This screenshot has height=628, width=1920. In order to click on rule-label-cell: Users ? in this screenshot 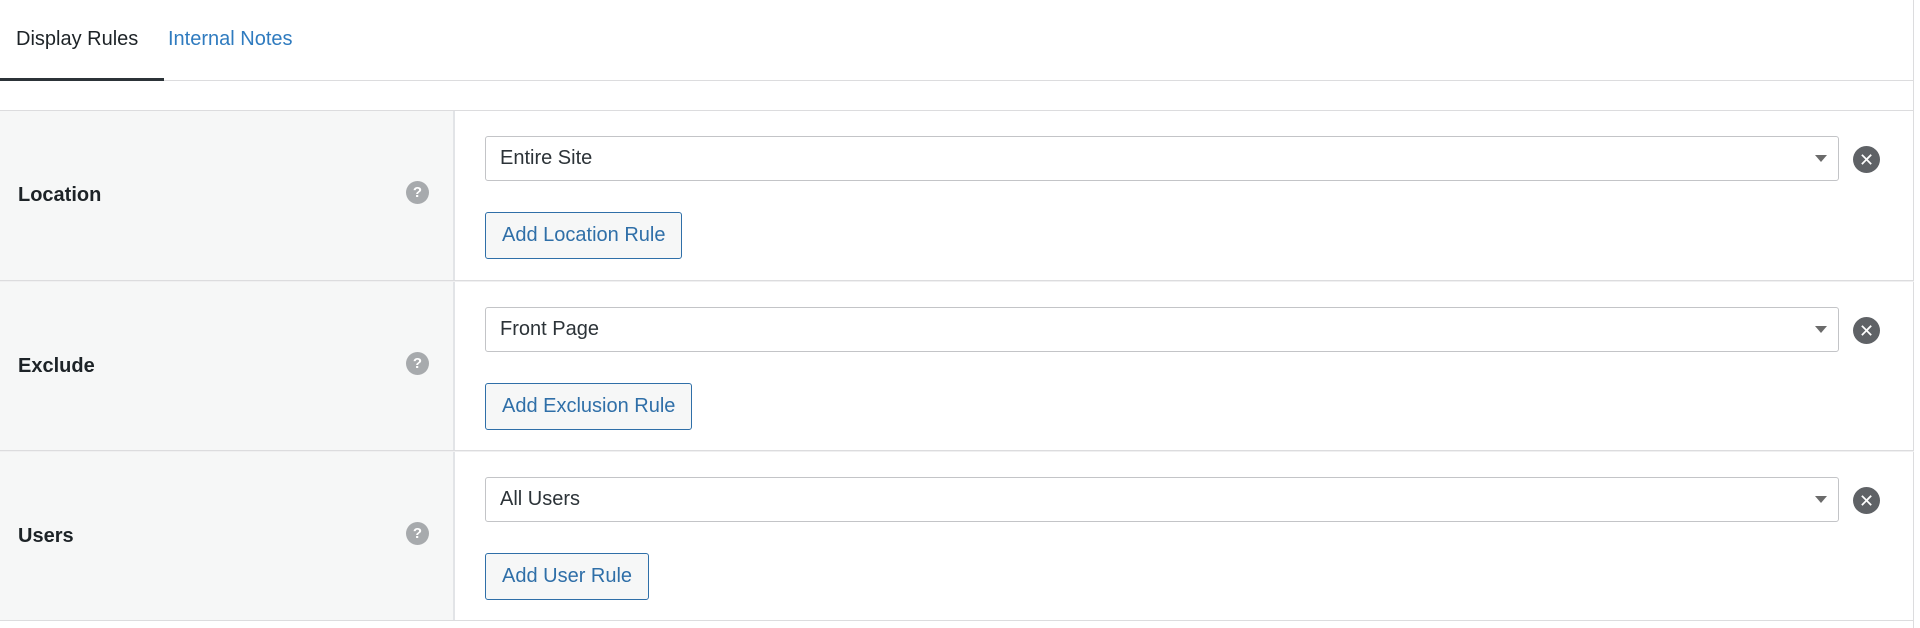, I will do `click(227, 536)`.